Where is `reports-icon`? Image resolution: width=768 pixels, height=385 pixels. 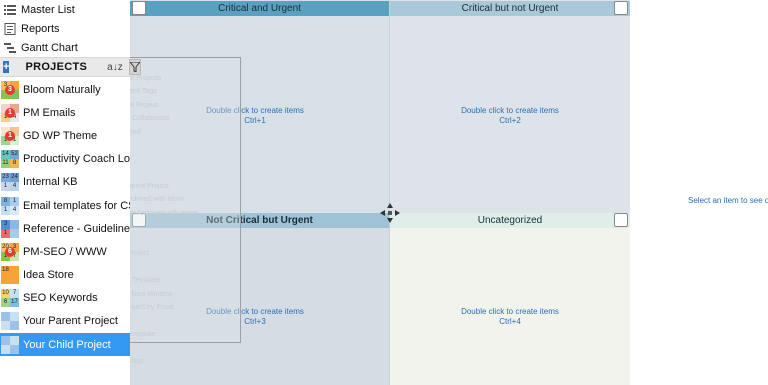
reports-icon is located at coordinates (10, 28).